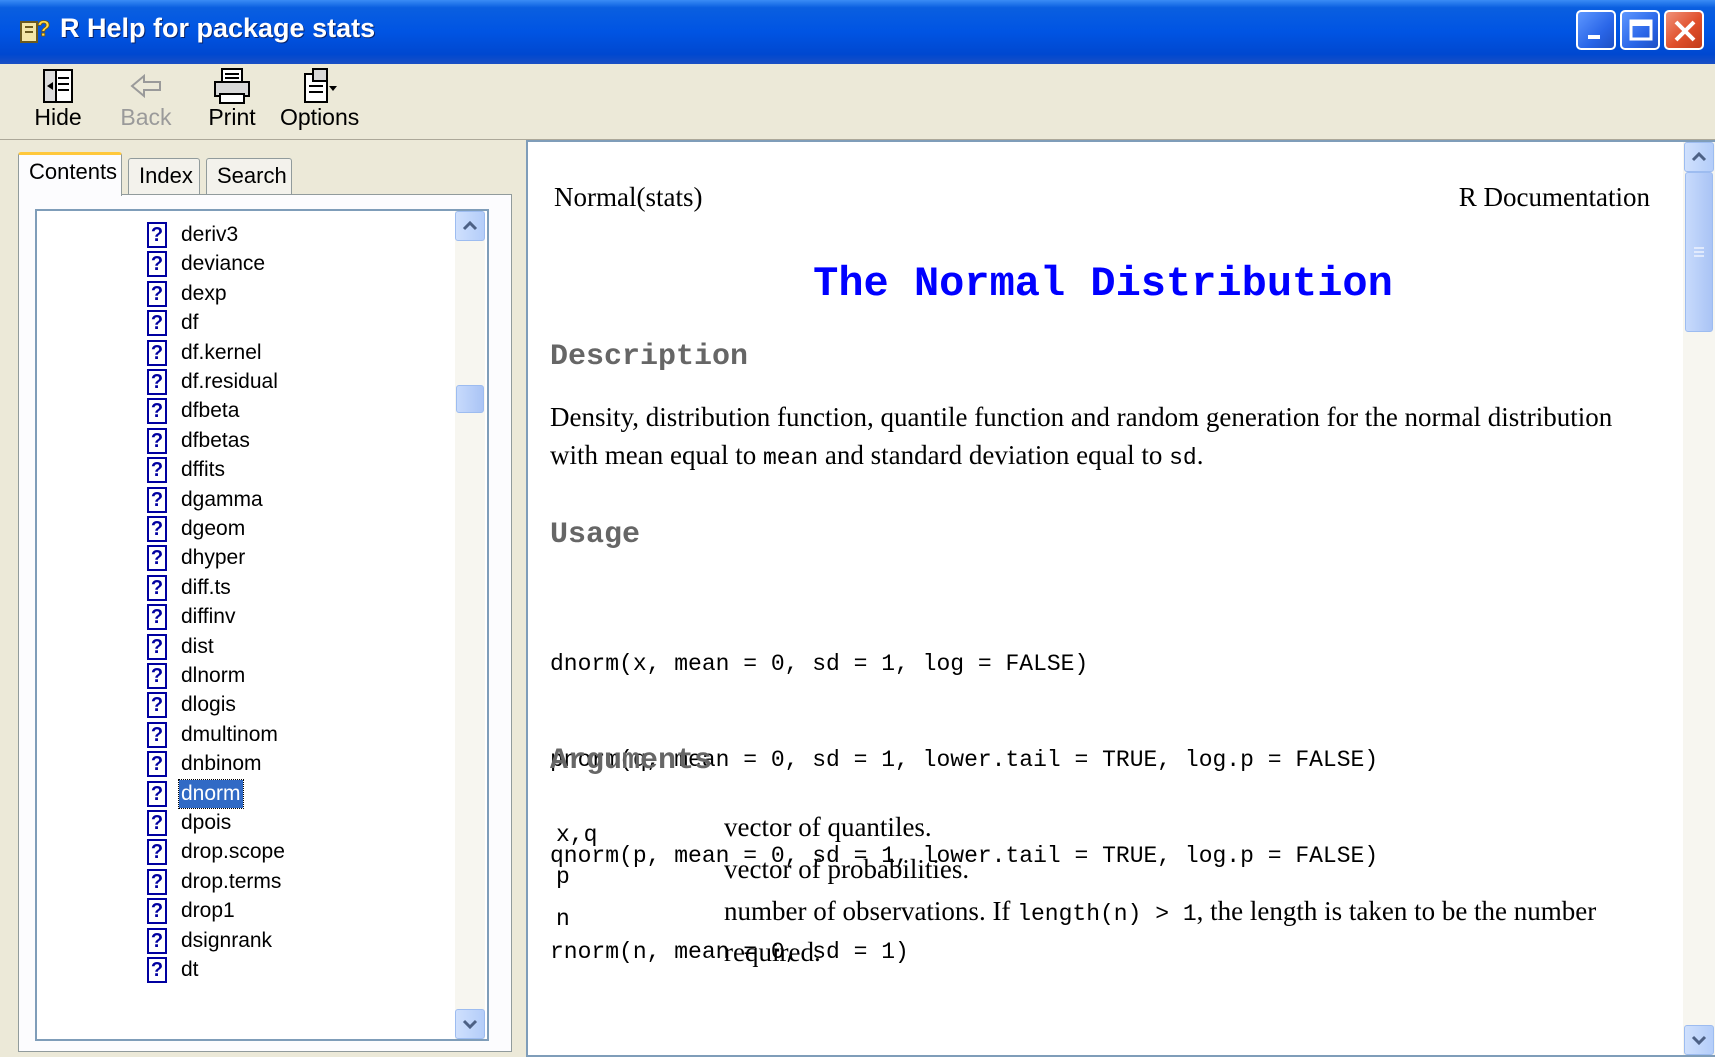  I want to click on argument-name: p, so click(563, 877).